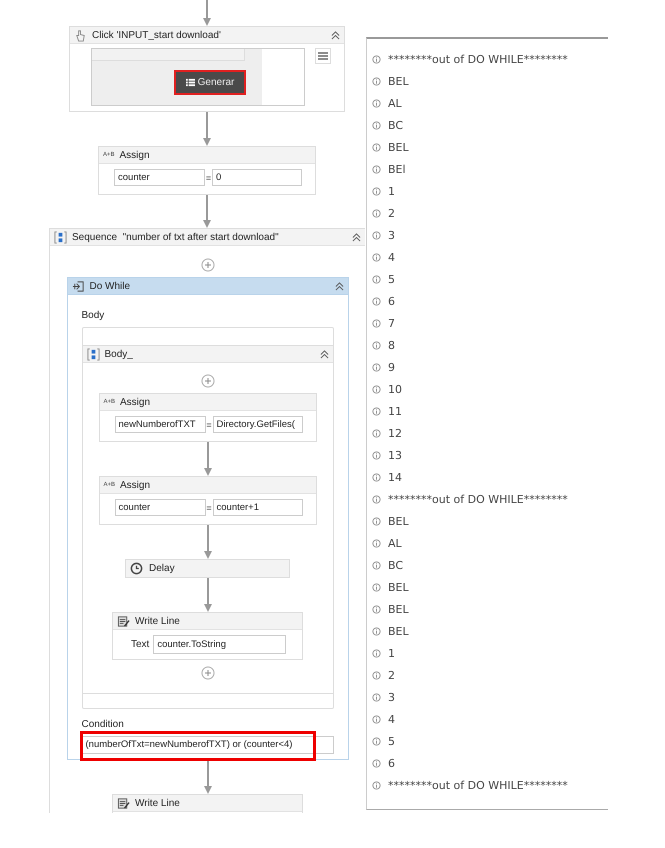 The image size is (665, 848). Describe the element at coordinates (118, 354) in the screenshot. I see `sequence-title: Body_` at that location.